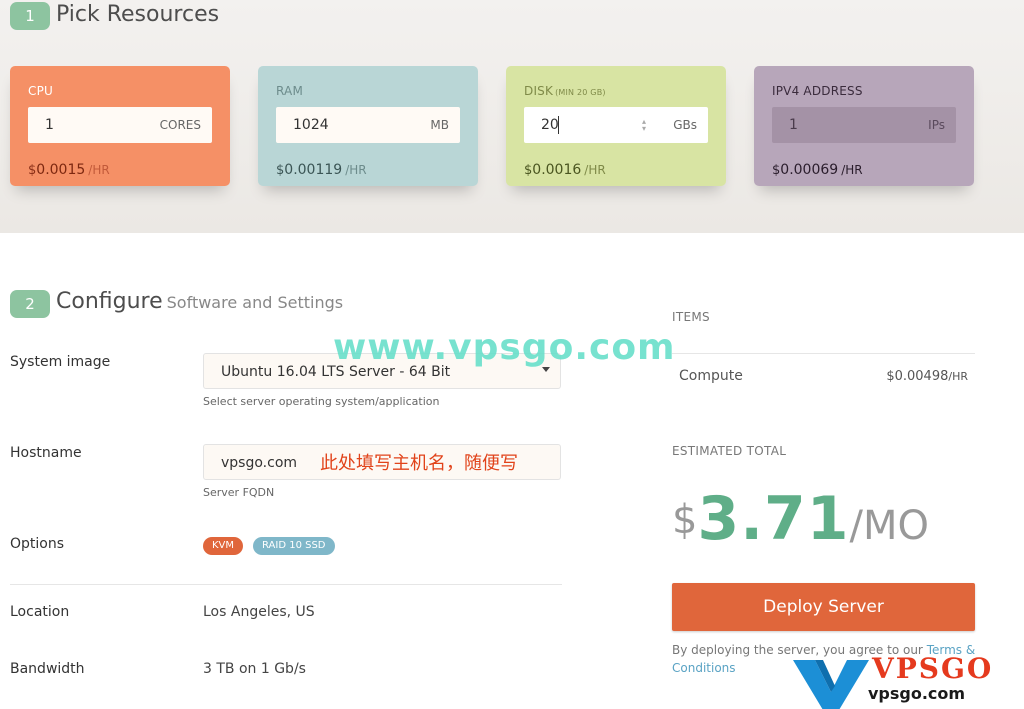 The height and width of the screenshot is (709, 1024). I want to click on pick-resources-title: Pick Resources, so click(138, 14).